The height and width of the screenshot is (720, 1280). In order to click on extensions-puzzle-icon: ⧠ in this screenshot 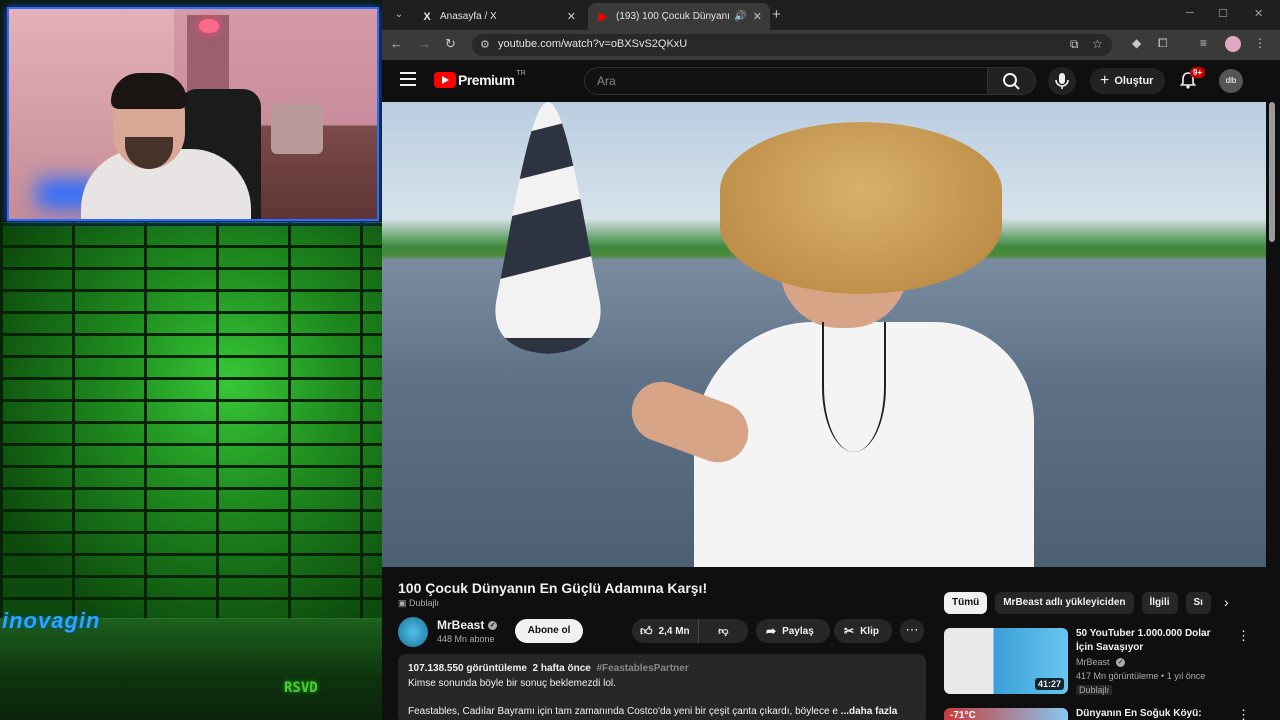, I will do `click(1163, 43)`.